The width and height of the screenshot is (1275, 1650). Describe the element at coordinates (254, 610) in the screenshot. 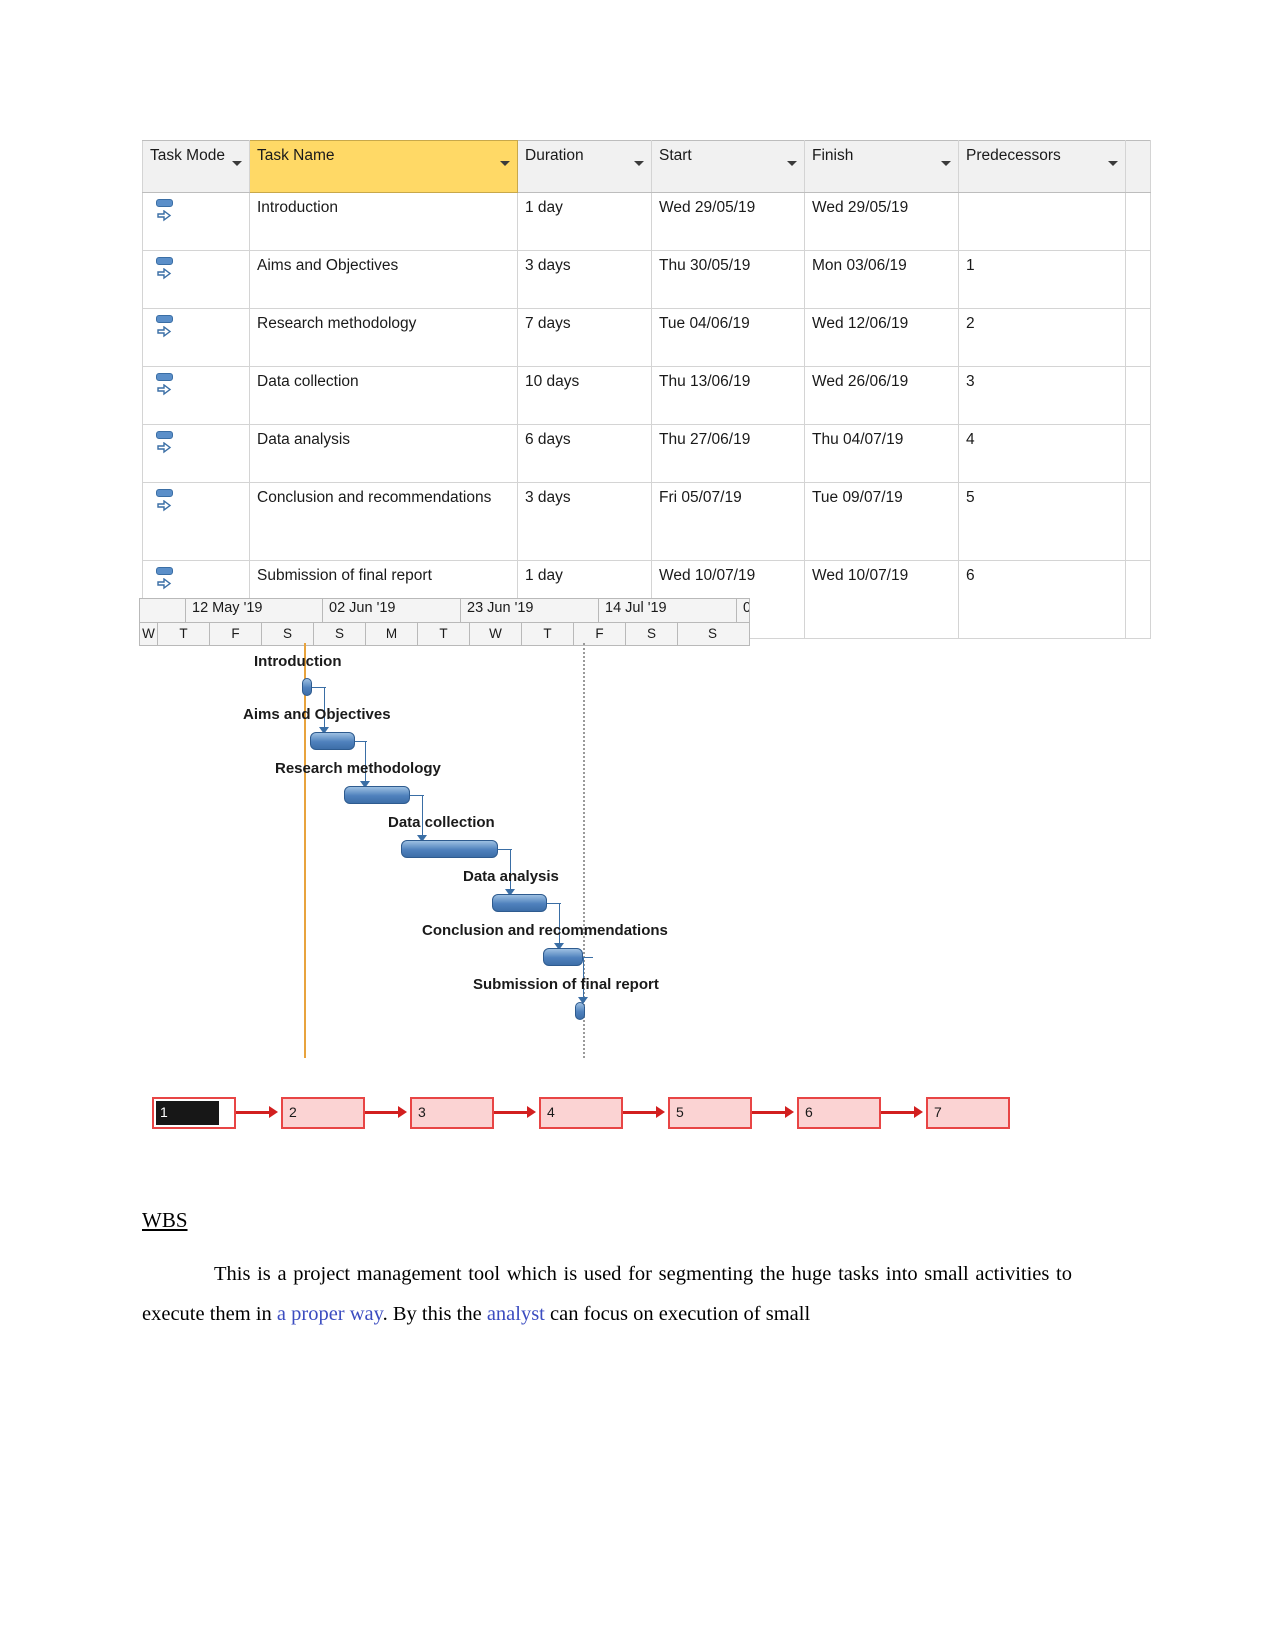

I see `gantt-week-label: 12 May '19` at that location.